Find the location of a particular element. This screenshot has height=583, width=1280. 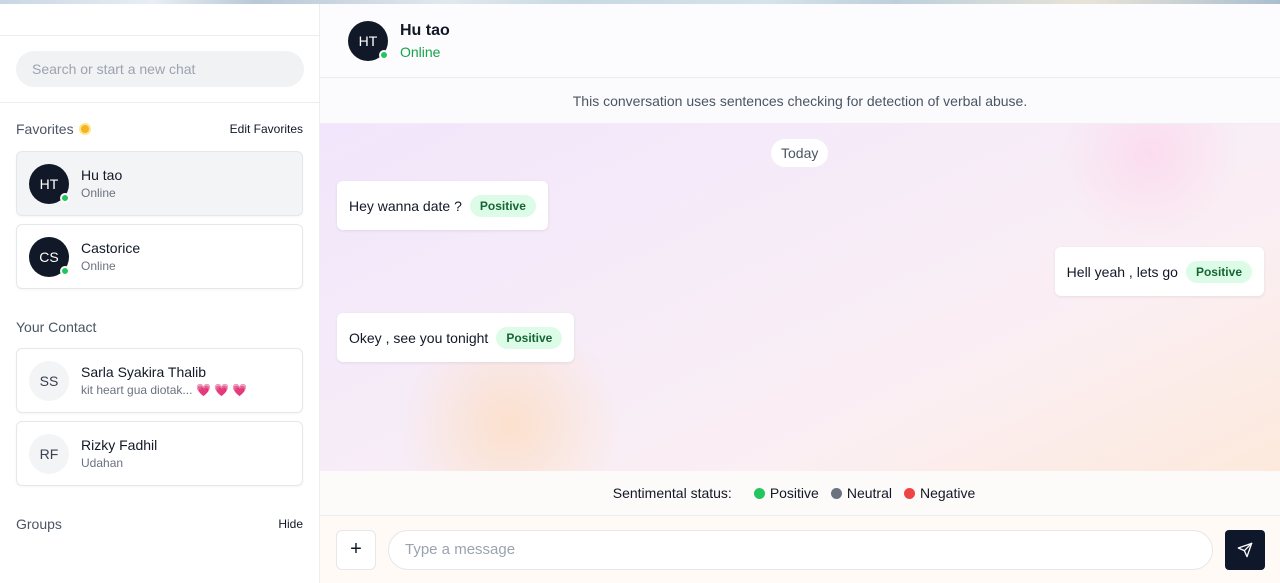

negative-dot-icon is located at coordinates (909, 493).